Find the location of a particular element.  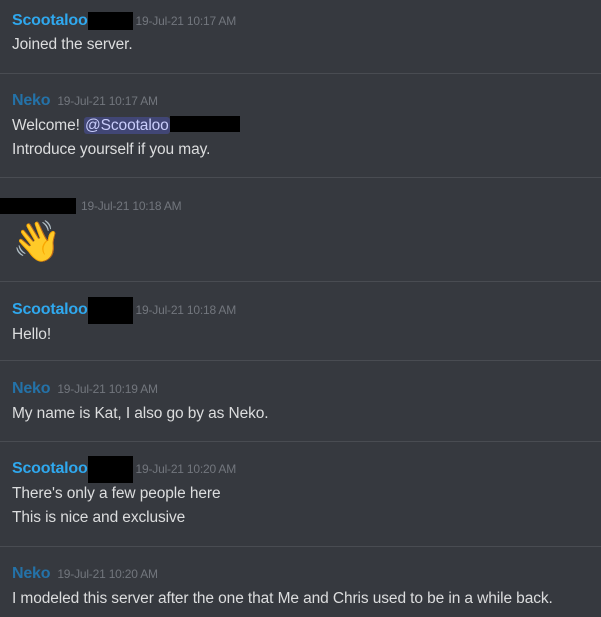

message-text: This is nice and exclusive is located at coordinates (99, 517).